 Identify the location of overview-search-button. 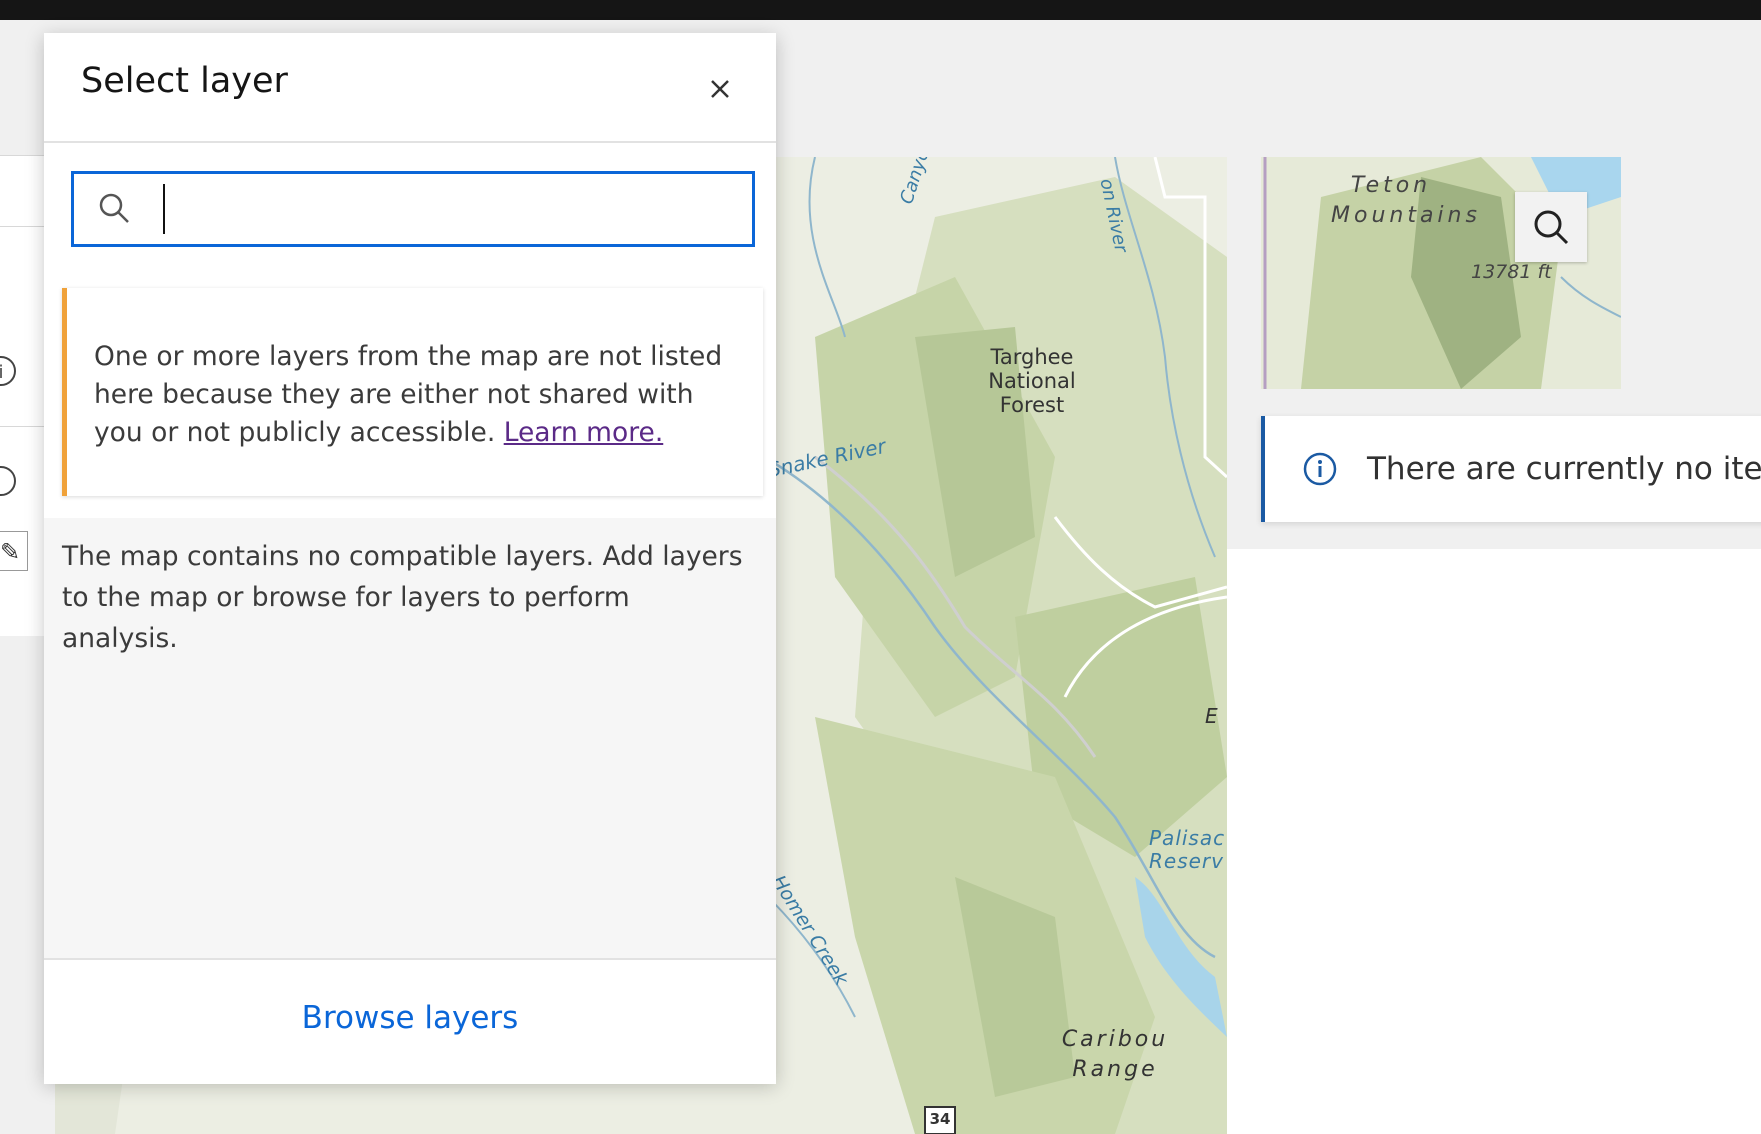
(1551, 227).